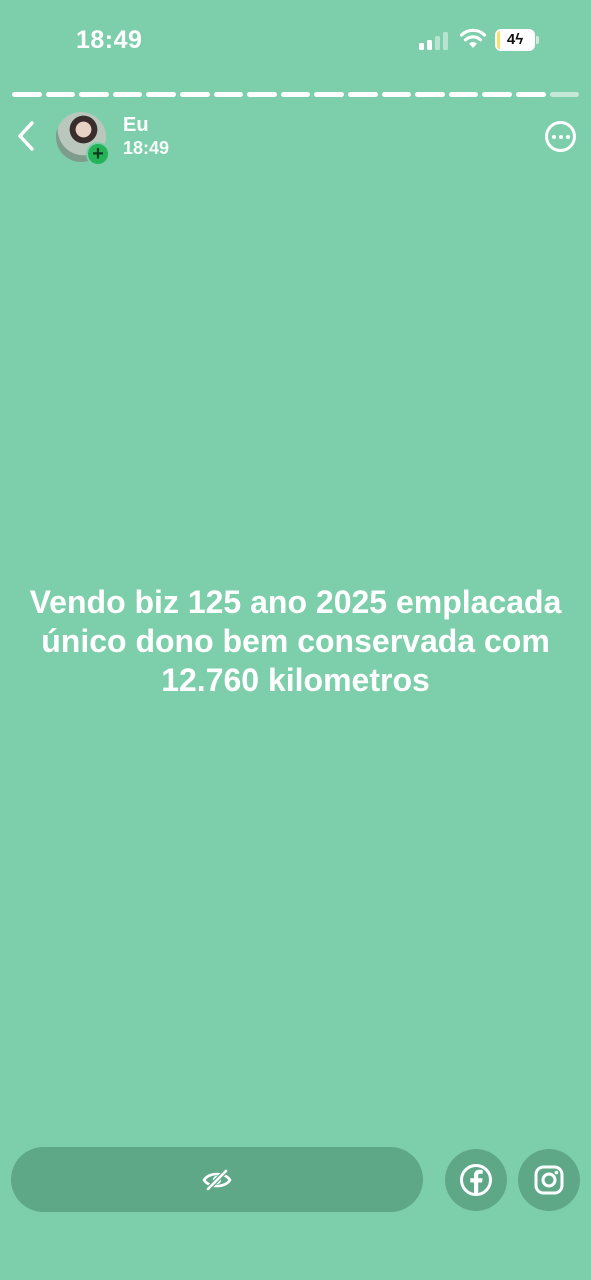  Describe the element at coordinates (27, 136) in the screenshot. I see `back-chevron-icon` at that location.